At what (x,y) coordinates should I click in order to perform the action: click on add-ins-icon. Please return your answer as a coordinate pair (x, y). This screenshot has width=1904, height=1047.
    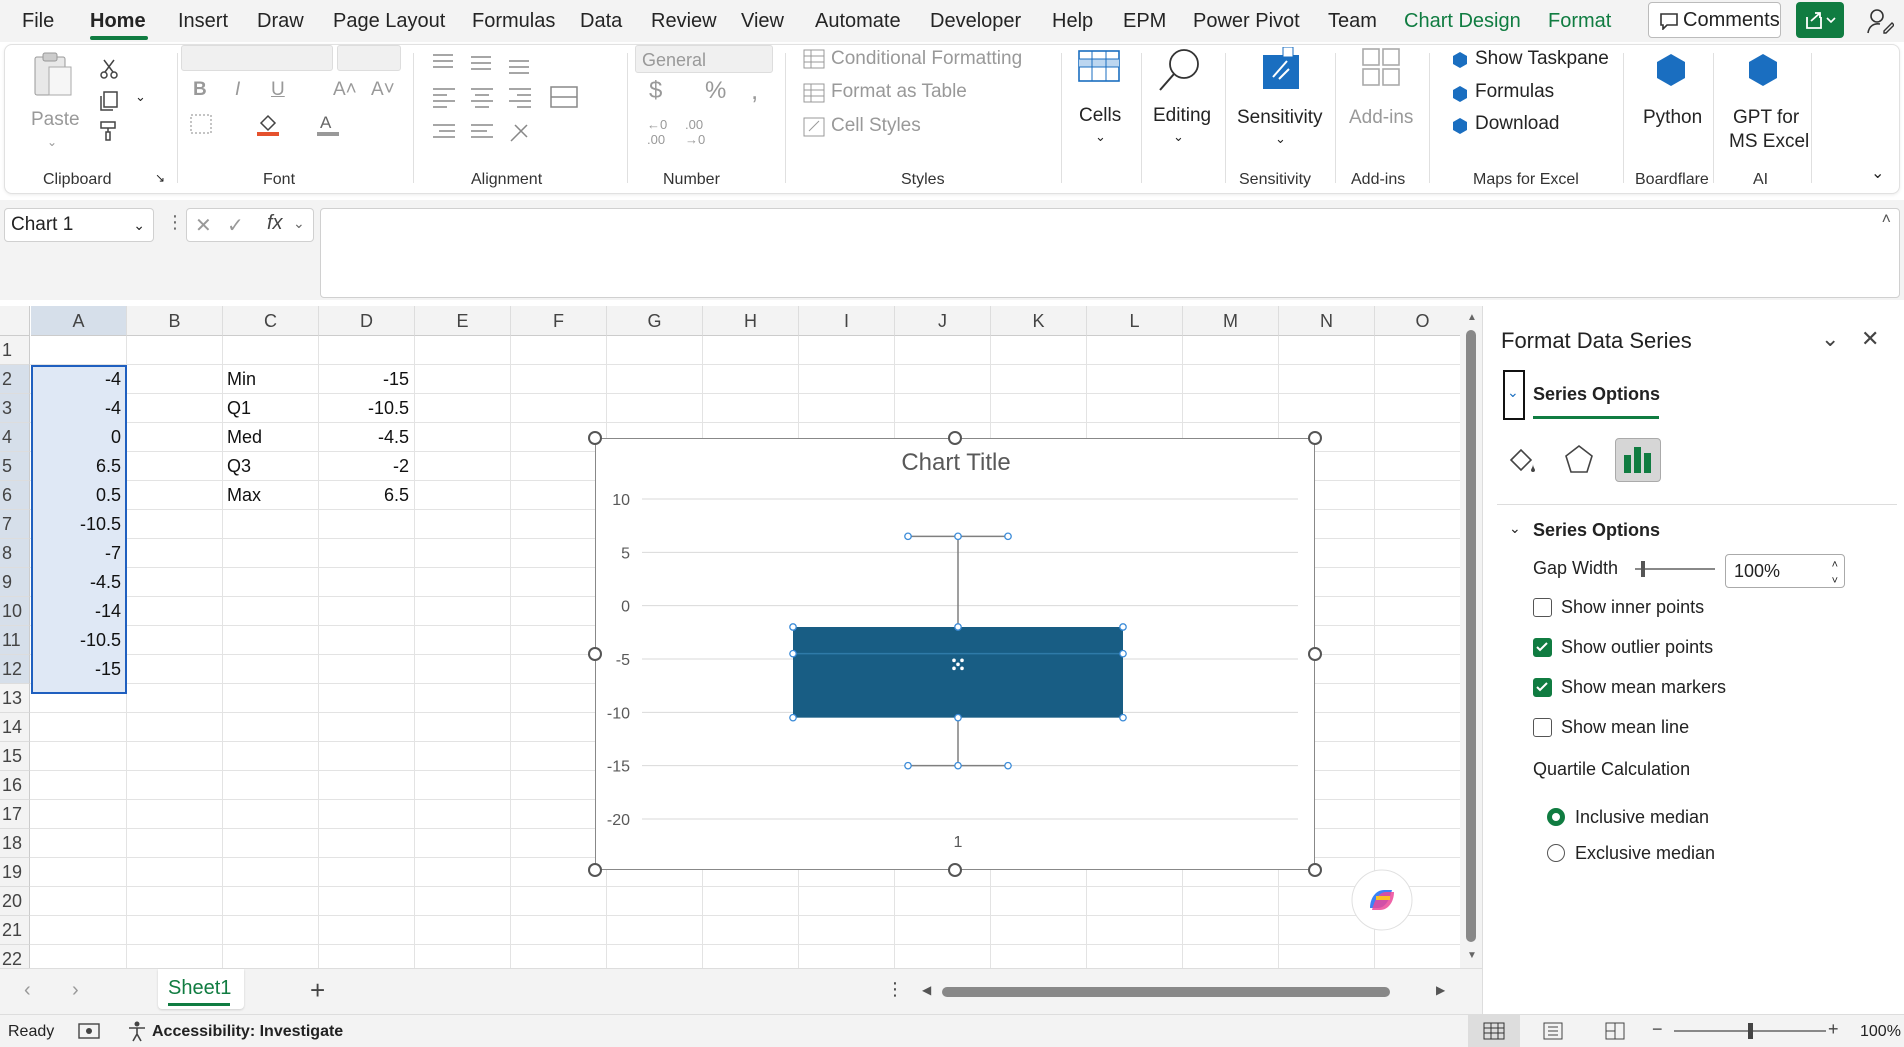
    Looking at the image, I should click on (1381, 67).